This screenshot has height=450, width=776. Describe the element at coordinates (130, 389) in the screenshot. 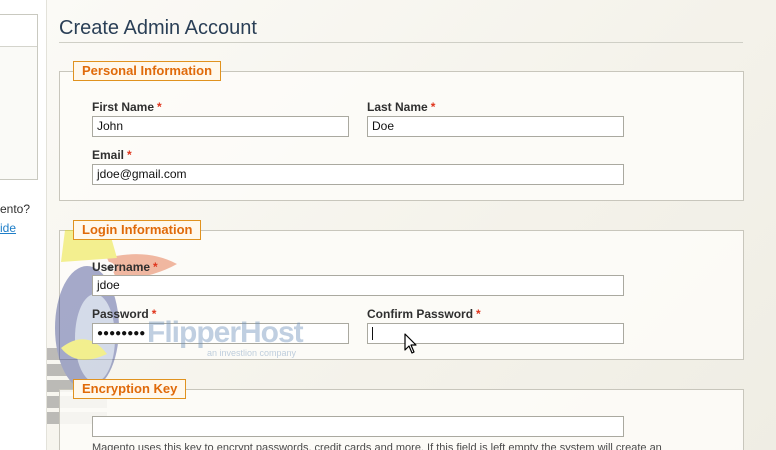

I see `encryption-key-legend: Encryption Key` at that location.